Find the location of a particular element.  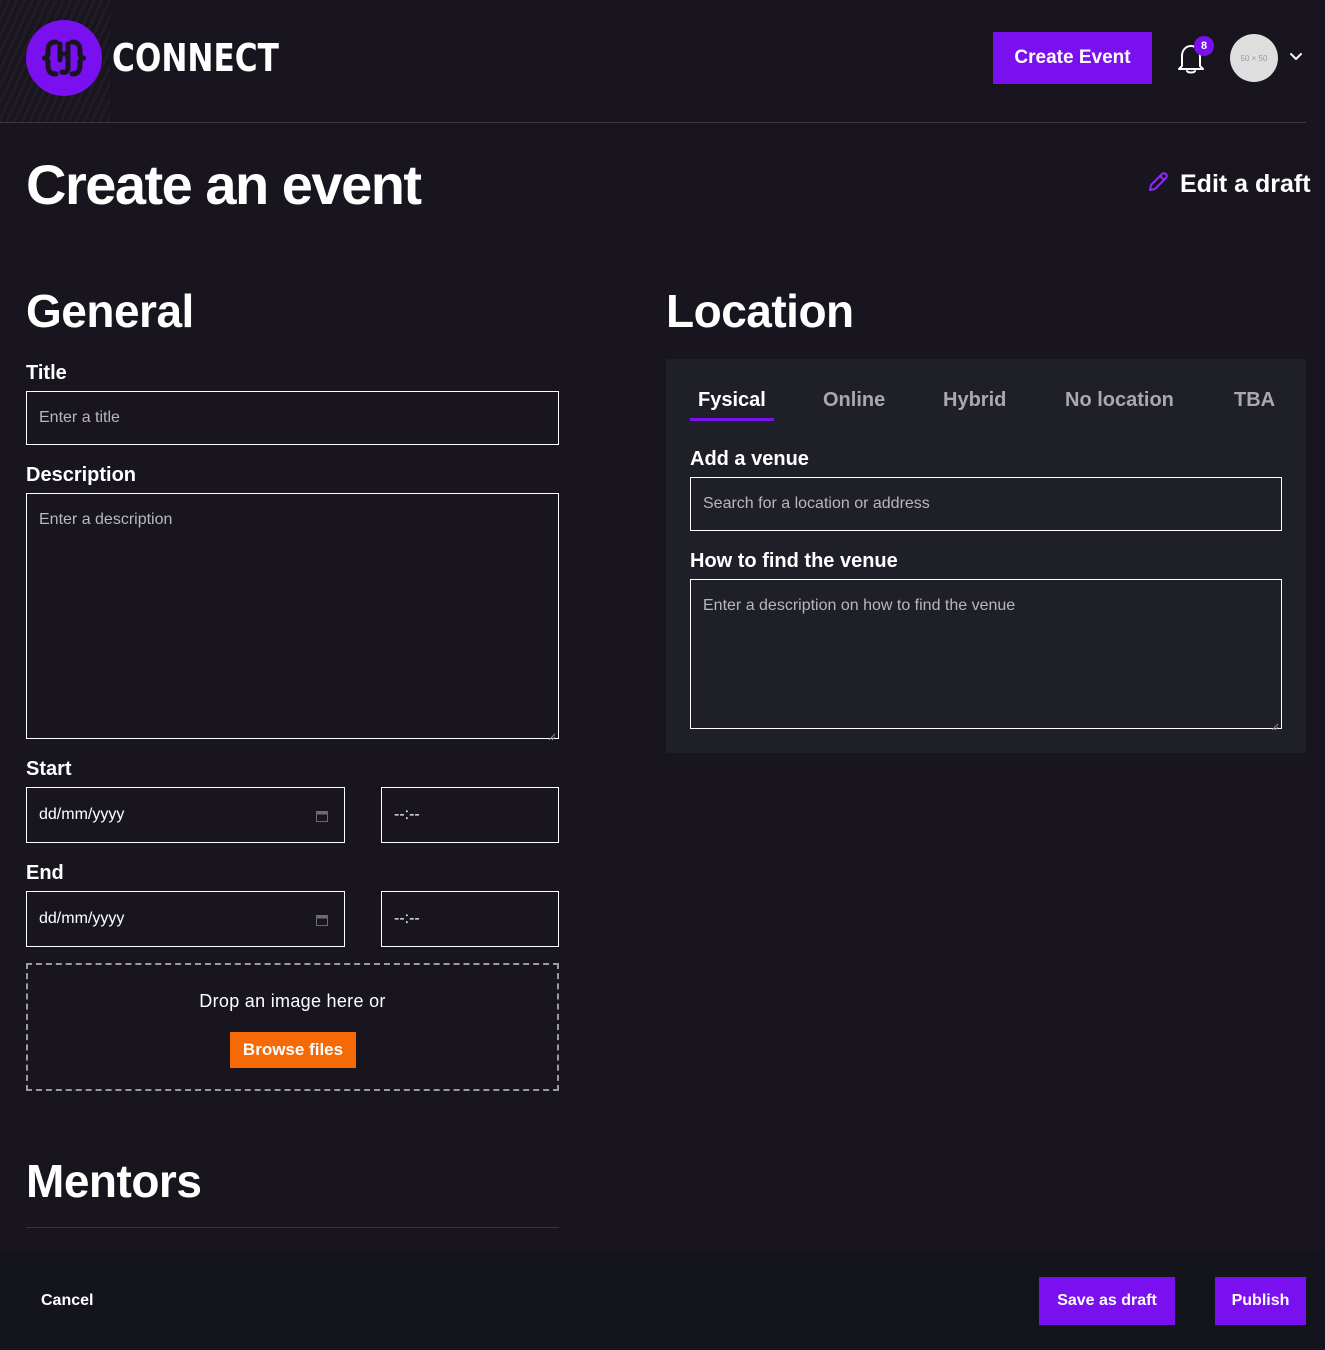

start-date-input: dd/mm/yyyy is located at coordinates (185, 815).